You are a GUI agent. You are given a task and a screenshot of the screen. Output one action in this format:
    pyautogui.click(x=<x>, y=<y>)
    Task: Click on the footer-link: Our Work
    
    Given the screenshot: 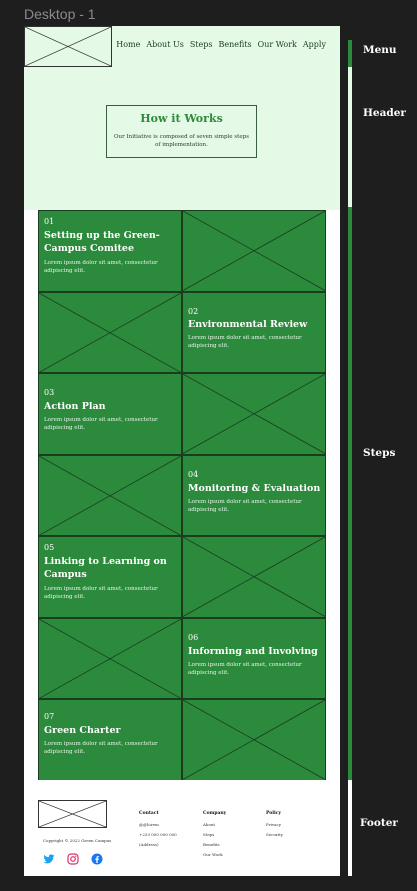 What is the action you would take?
    pyautogui.click(x=214, y=854)
    